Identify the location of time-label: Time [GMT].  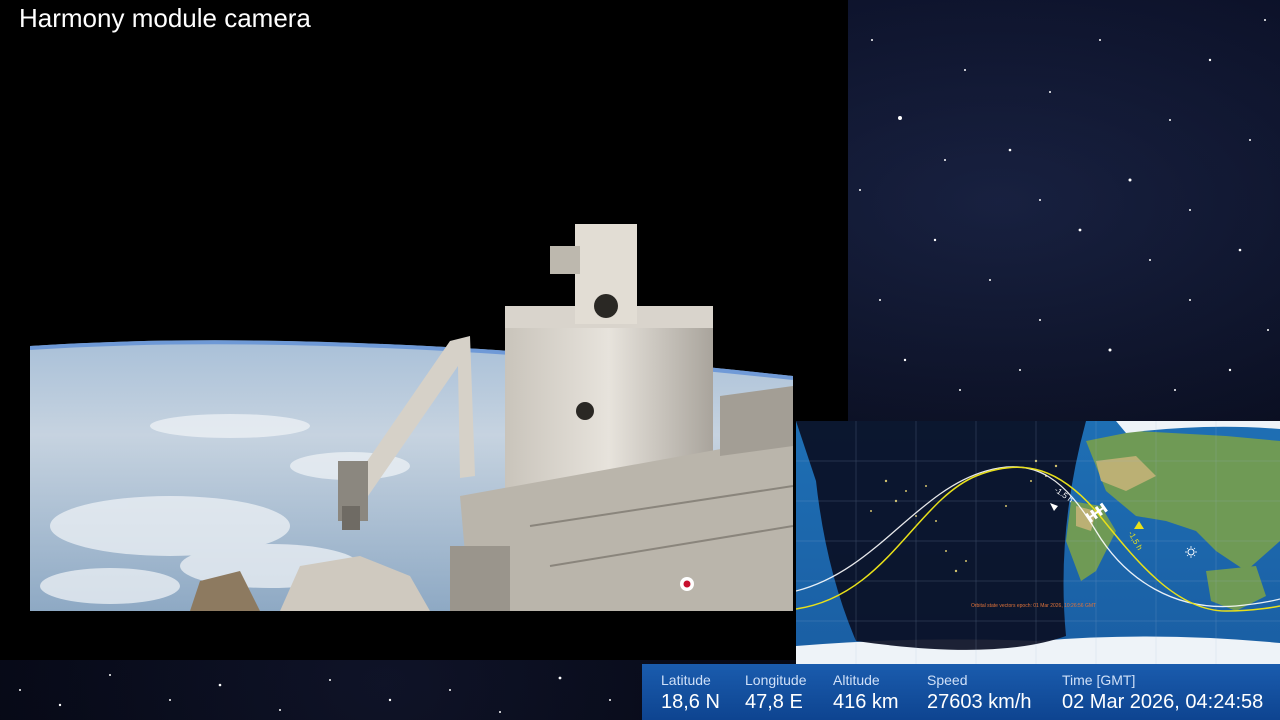
(1099, 680).